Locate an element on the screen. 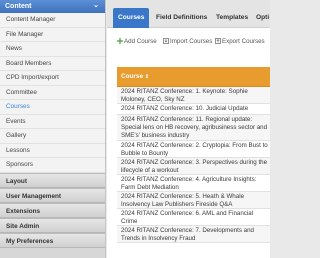 The width and height of the screenshot is (320, 258). sidebar-section-layout: Layout is located at coordinates (52, 180).